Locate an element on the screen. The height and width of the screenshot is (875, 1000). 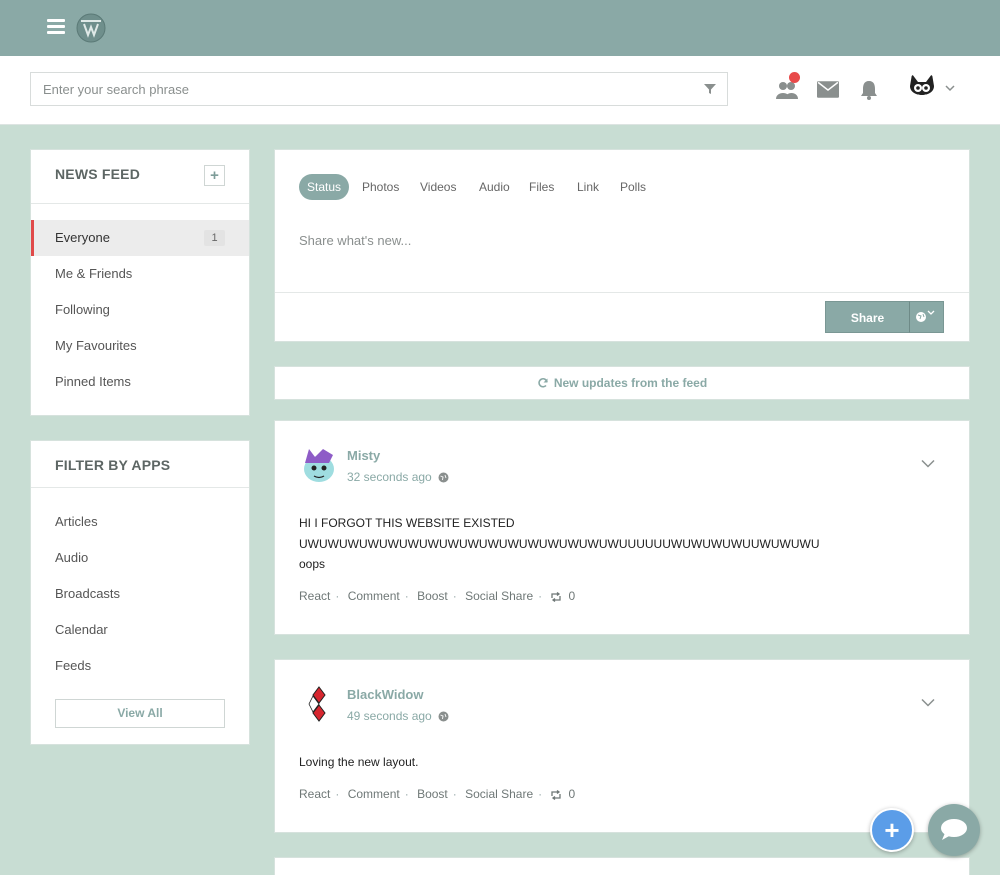
post-card is located at coordinates (622, 866).